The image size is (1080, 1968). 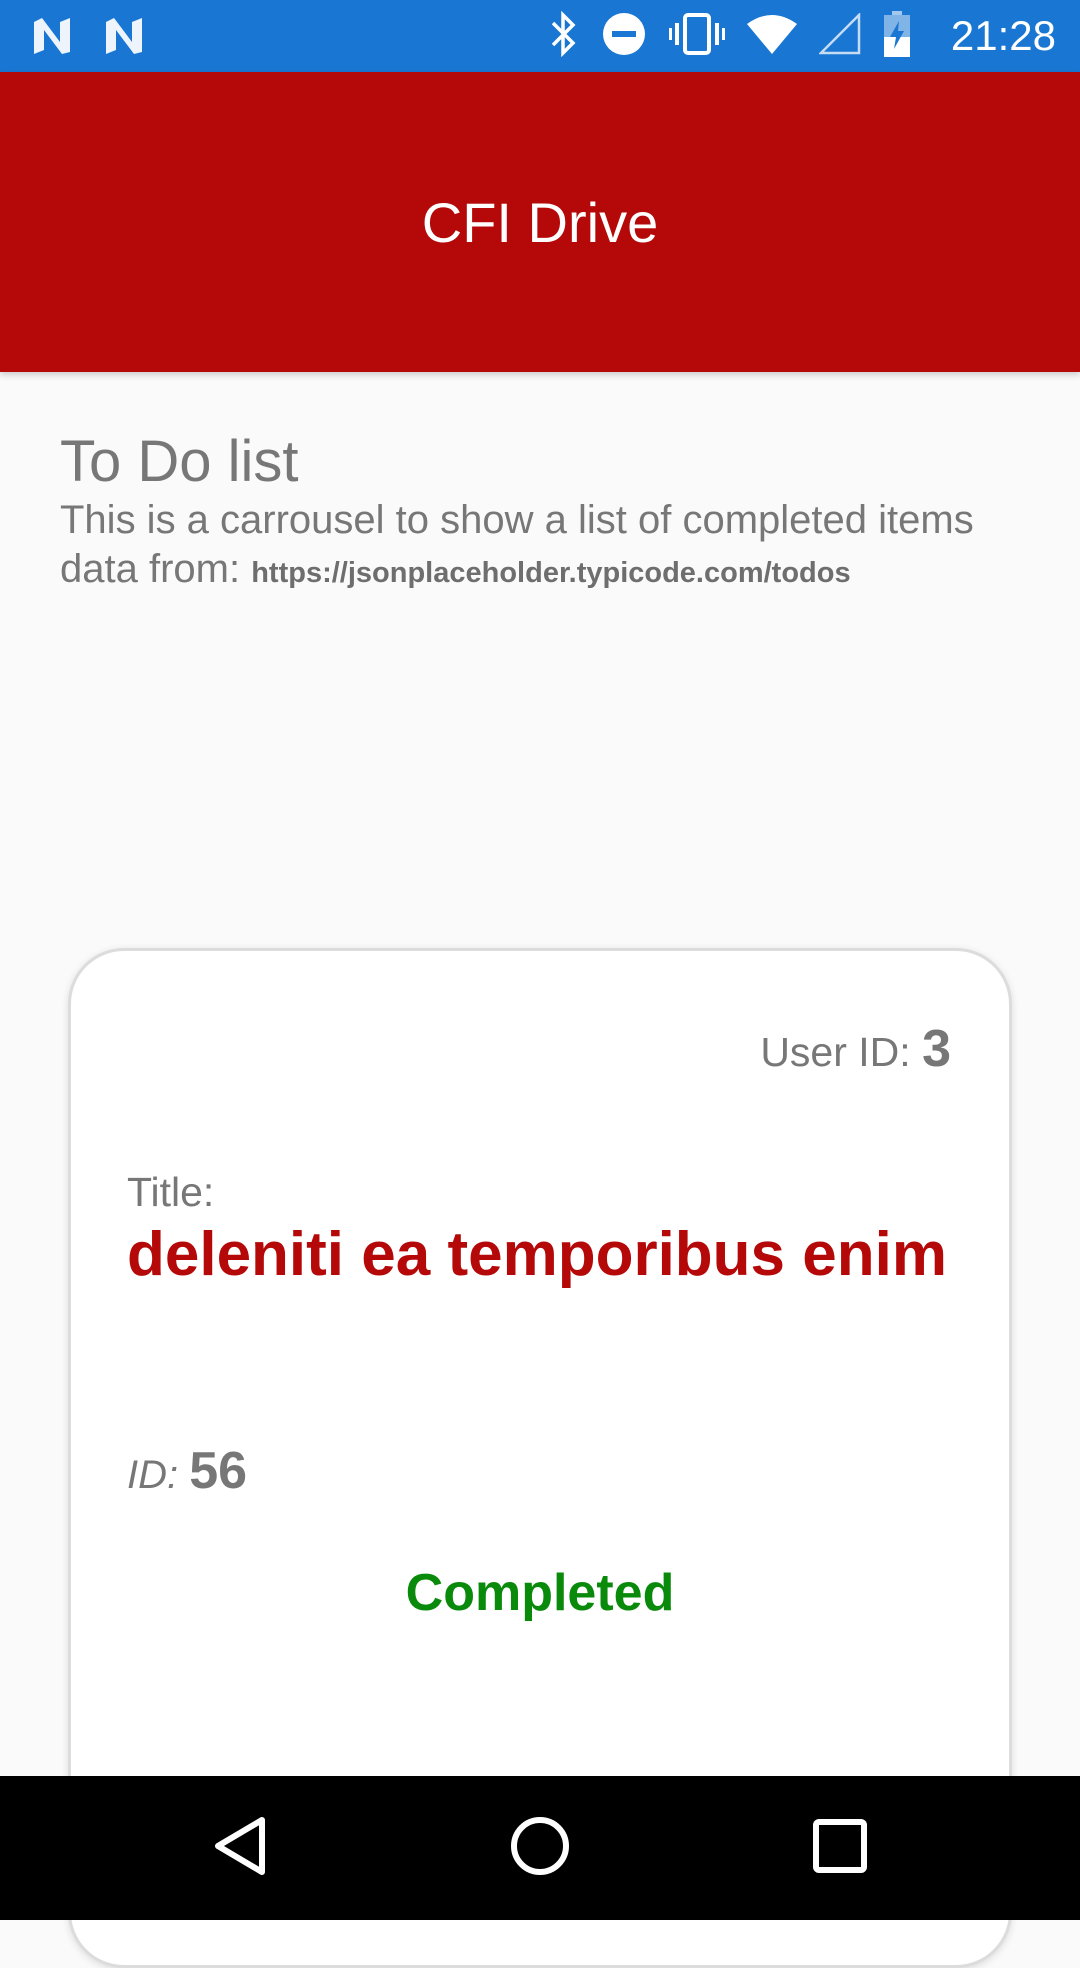 What do you see at coordinates (540, 36) in the screenshot?
I see `status-bar: 21:28` at bounding box center [540, 36].